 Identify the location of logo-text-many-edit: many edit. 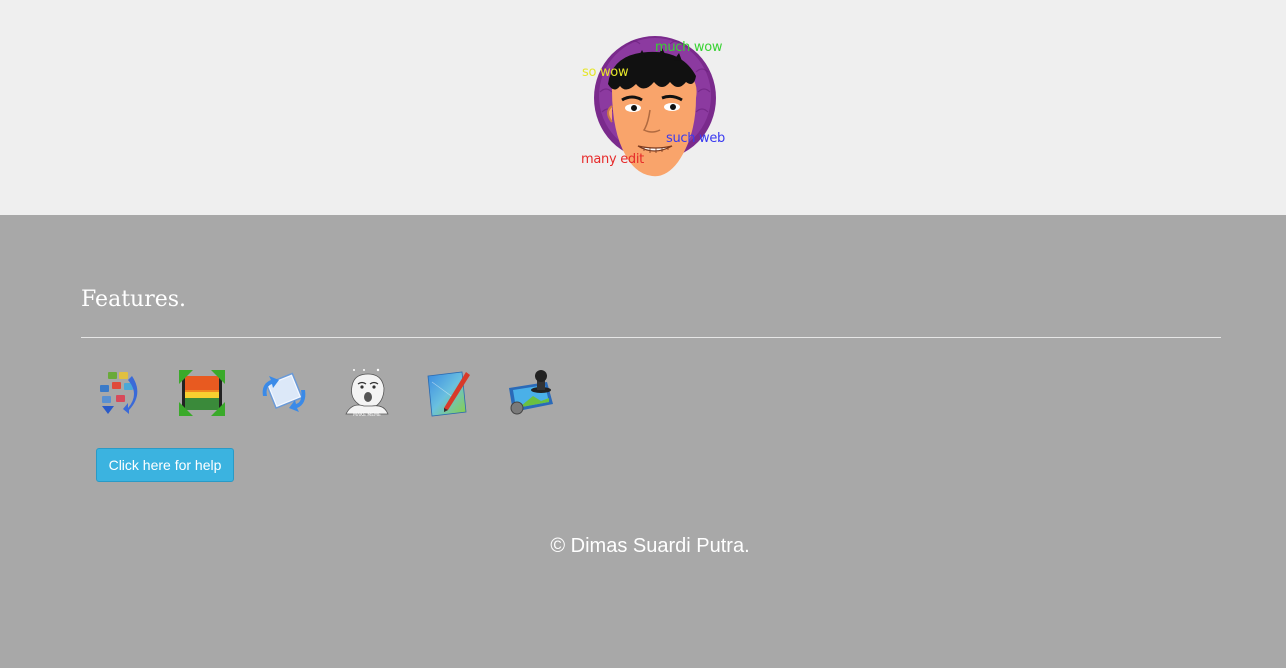
(612, 159).